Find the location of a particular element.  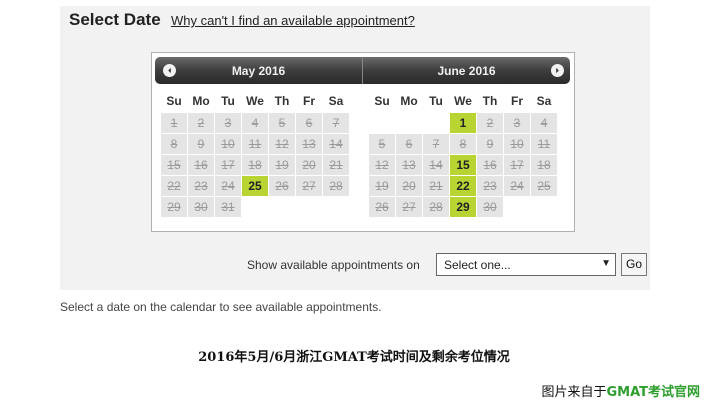

image-caption: 2016年5月/6月浙江GMAT考试时间及剩余考位情况 is located at coordinates (354, 357).